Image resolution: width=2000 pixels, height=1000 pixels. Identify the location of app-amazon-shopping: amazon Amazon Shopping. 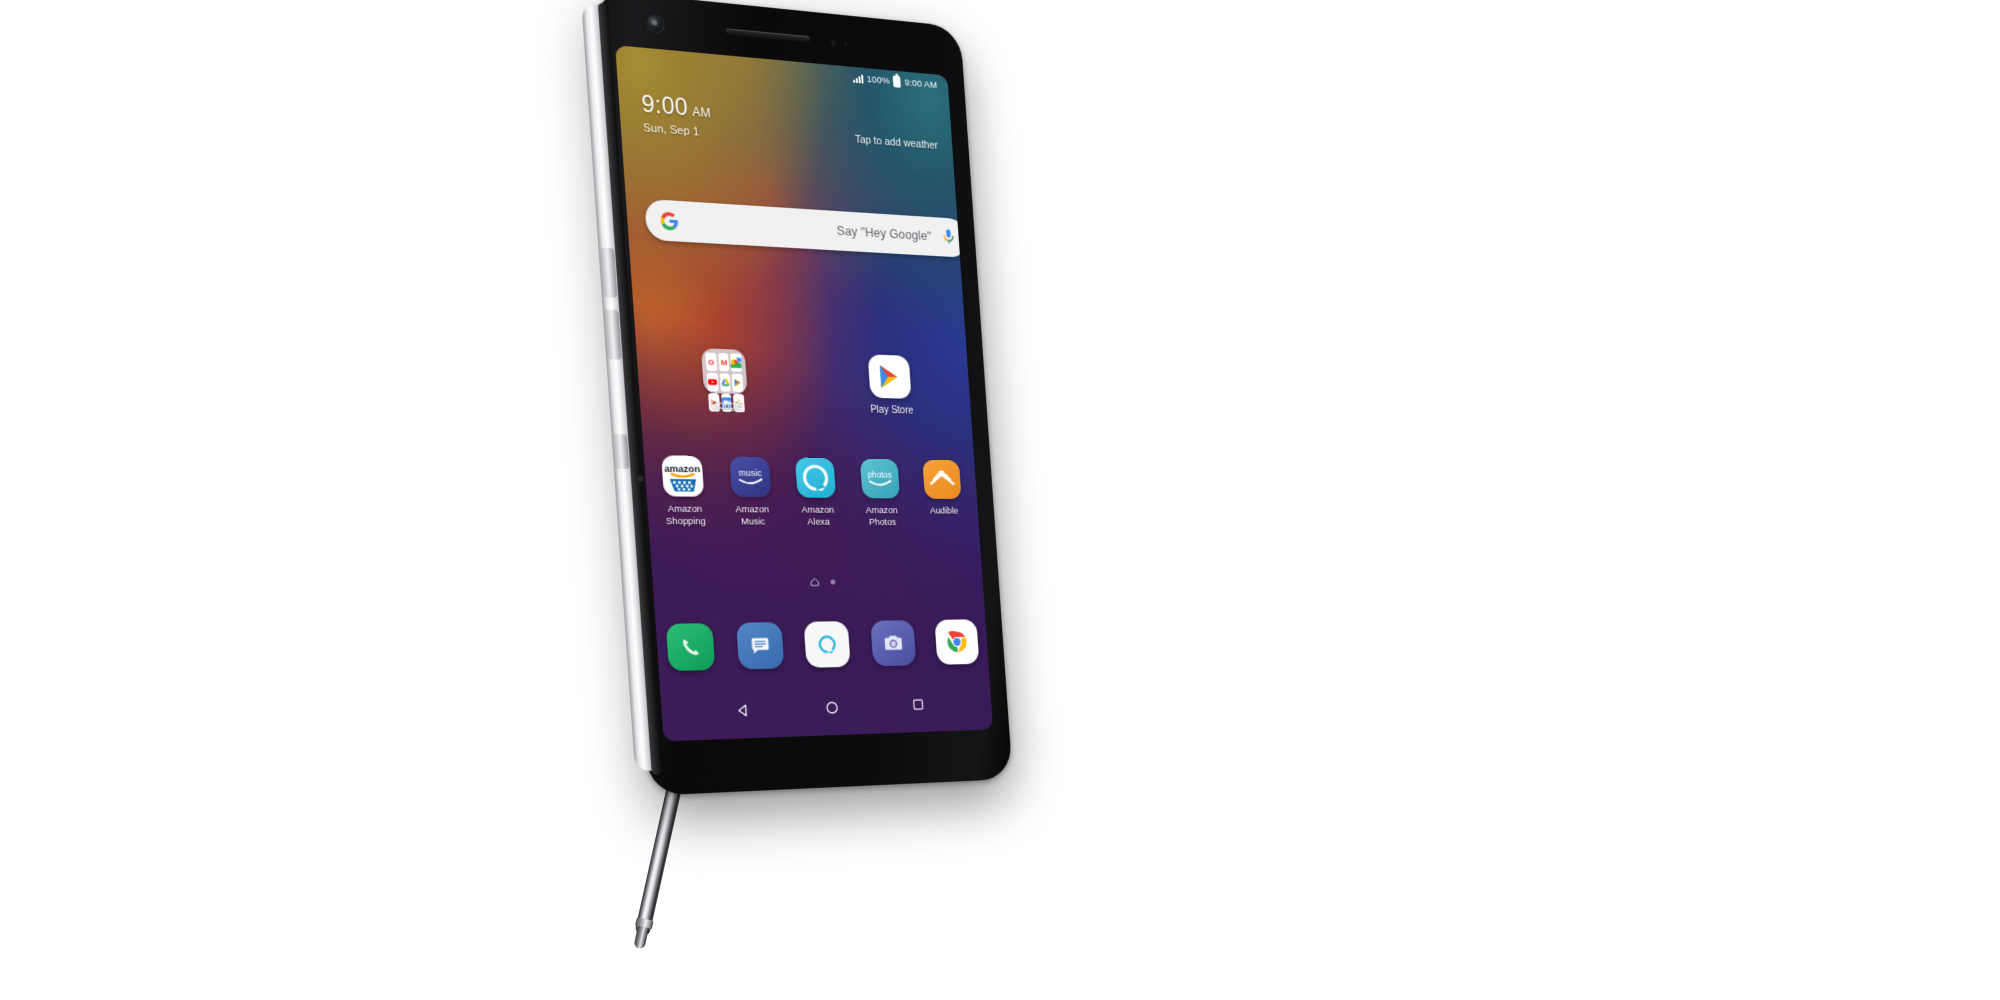
(683, 491).